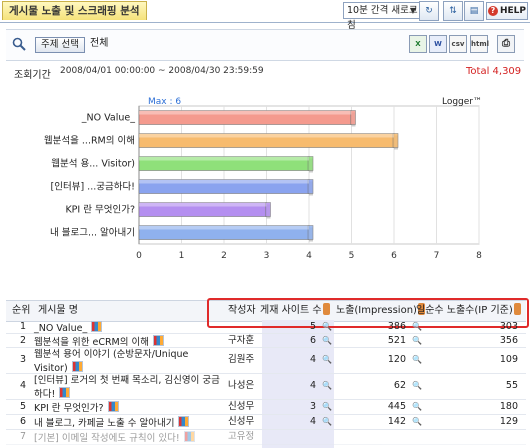 This screenshot has width=530, height=448. Describe the element at coordinates (418, 44) in the screenshot. I see `excel-export-icon: X` at that location.